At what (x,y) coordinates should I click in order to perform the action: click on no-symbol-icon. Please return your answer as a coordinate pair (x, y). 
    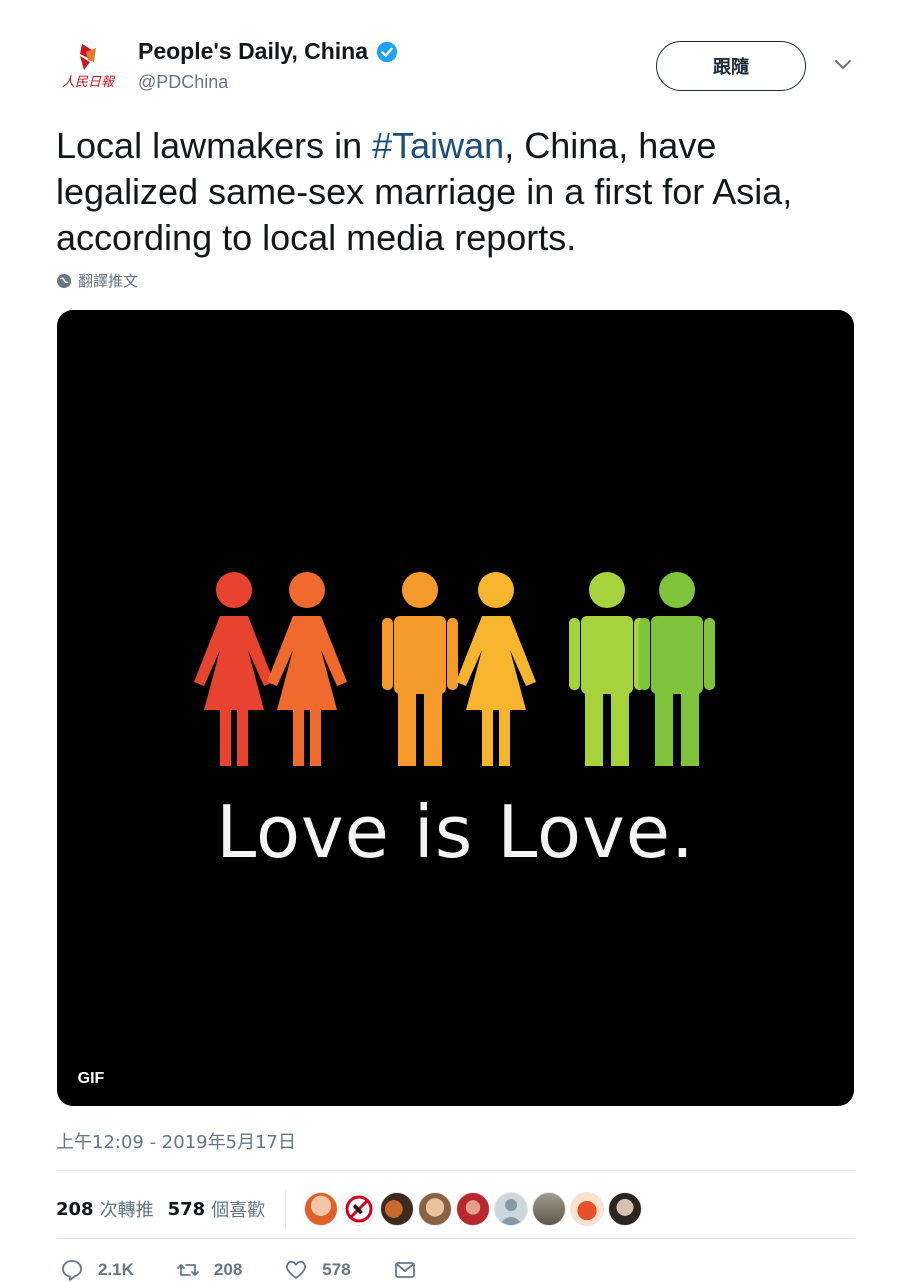
    Looking at the image, I should click on (359, 1209).